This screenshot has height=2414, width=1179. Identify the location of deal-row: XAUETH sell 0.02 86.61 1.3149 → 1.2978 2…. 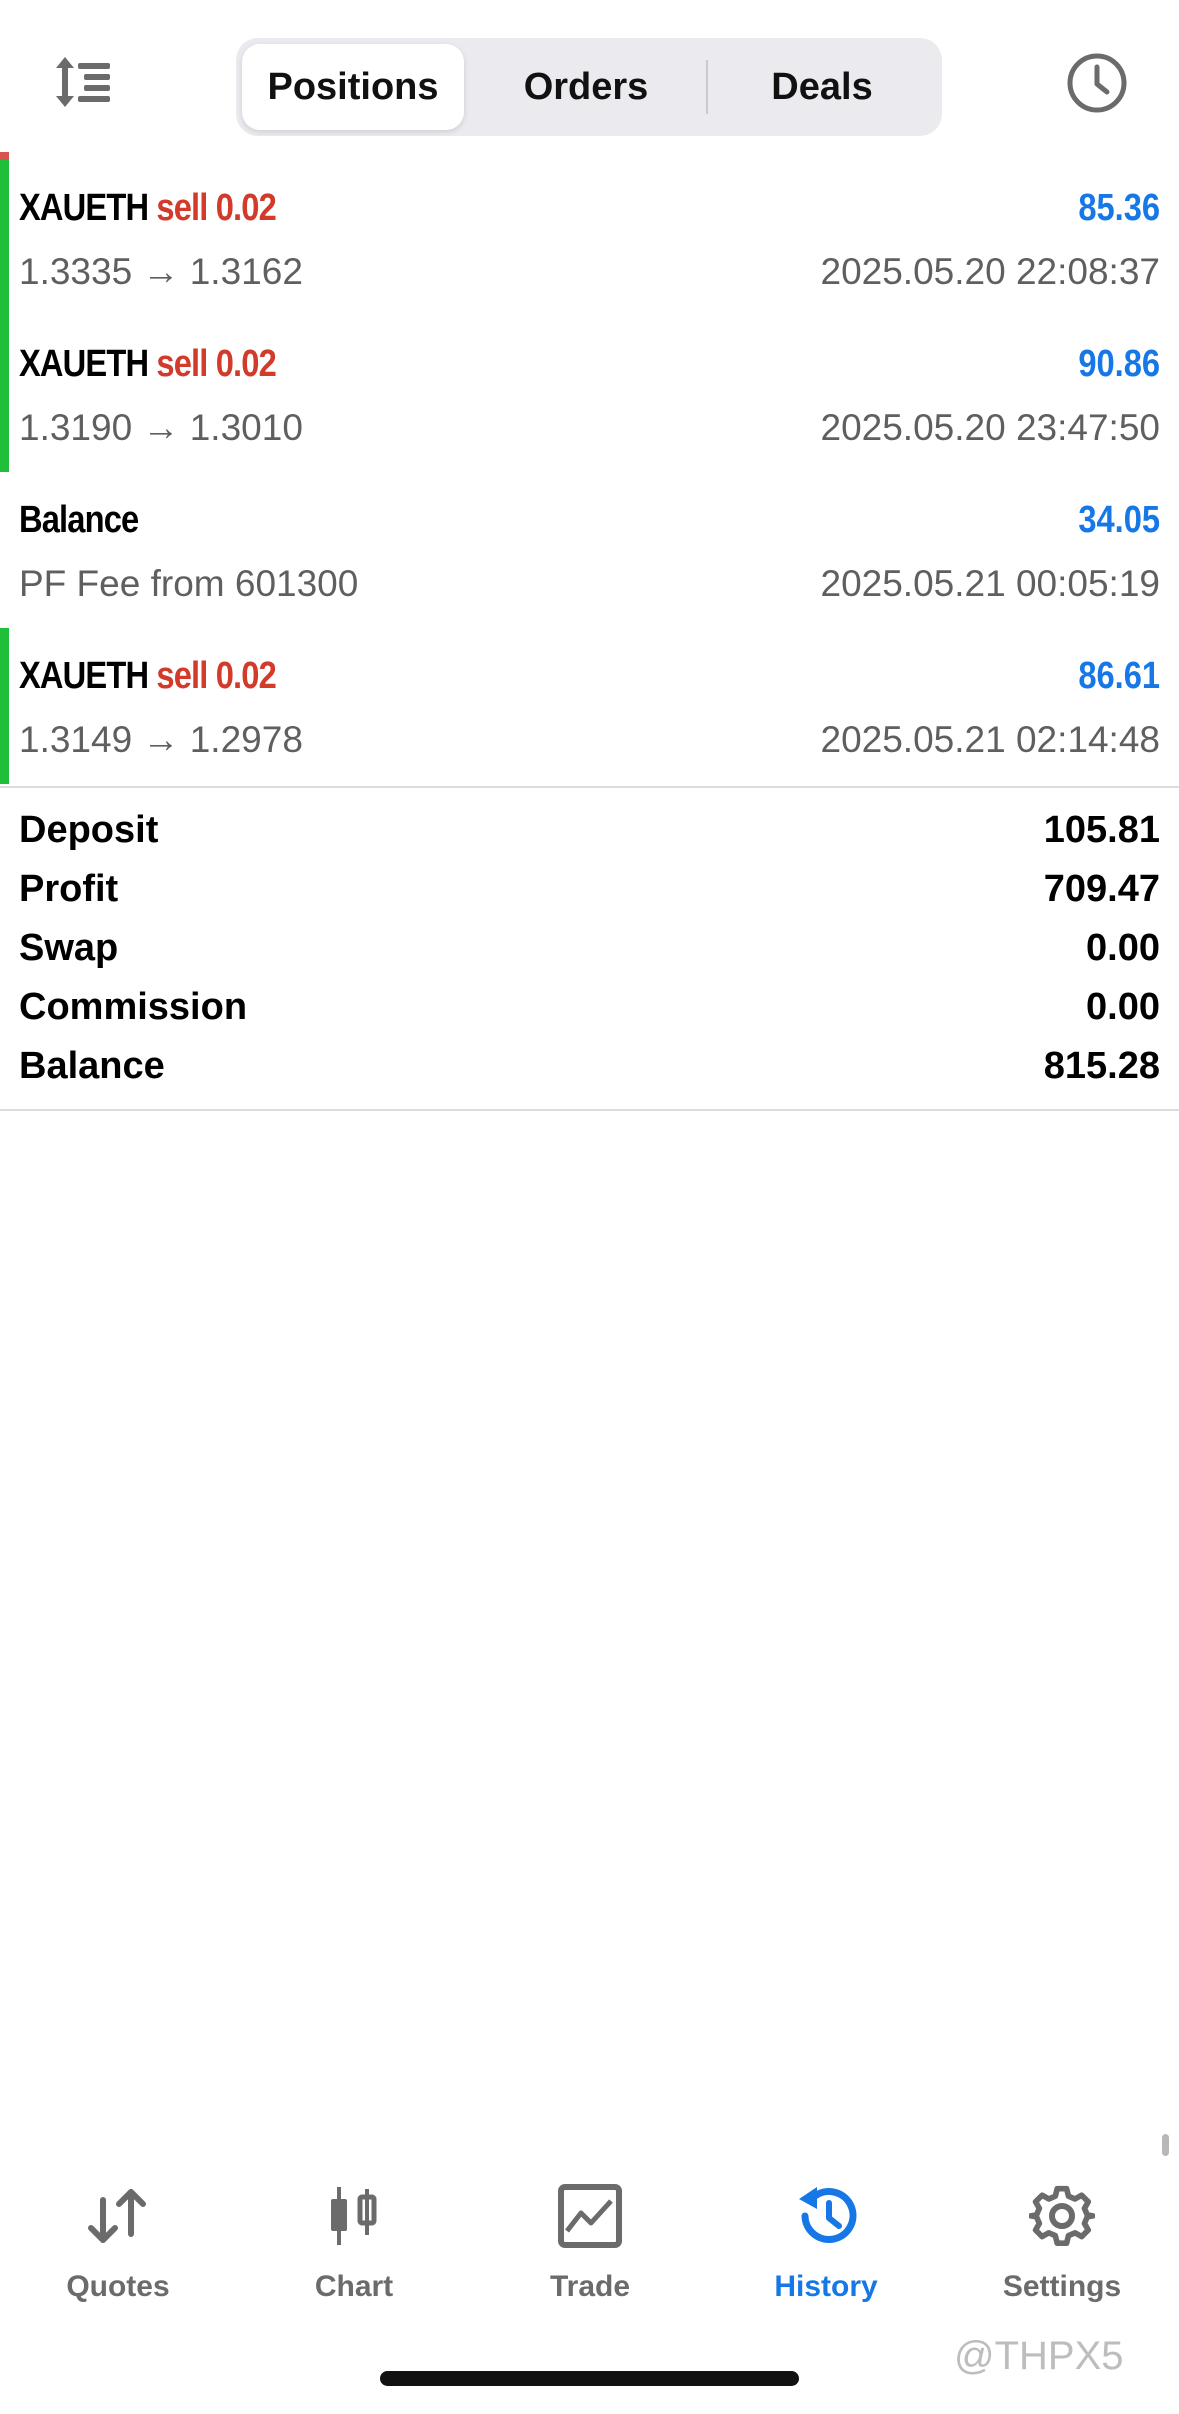
(589, 706).